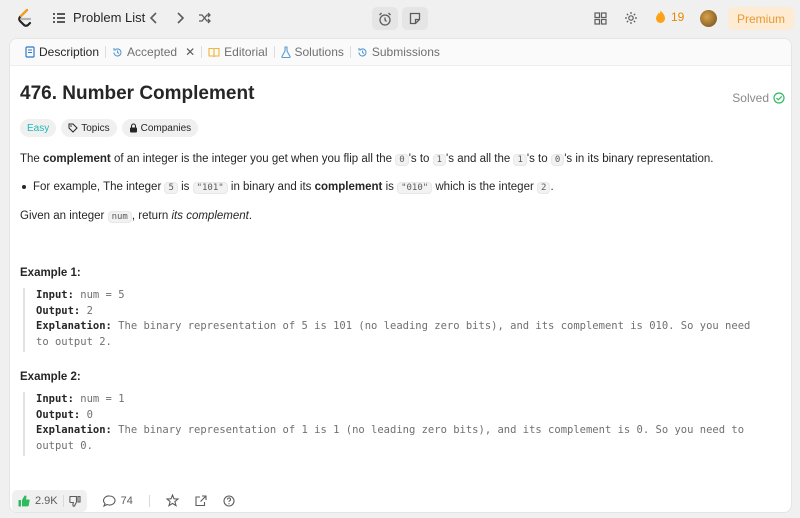  I want to click on tab-accepted-label: Accepted, so click(152, 52).